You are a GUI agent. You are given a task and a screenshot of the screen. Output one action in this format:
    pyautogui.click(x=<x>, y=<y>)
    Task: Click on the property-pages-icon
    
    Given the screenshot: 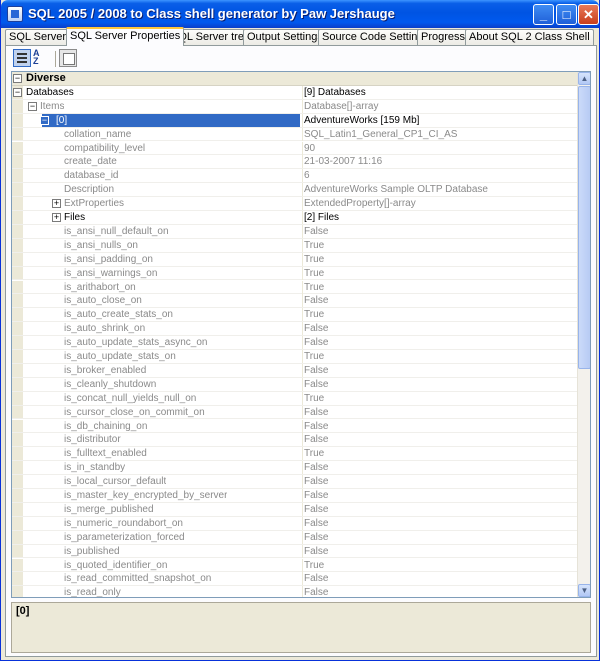 What is the action you would take?
    pyautogui.click(x=68, y=58)
    